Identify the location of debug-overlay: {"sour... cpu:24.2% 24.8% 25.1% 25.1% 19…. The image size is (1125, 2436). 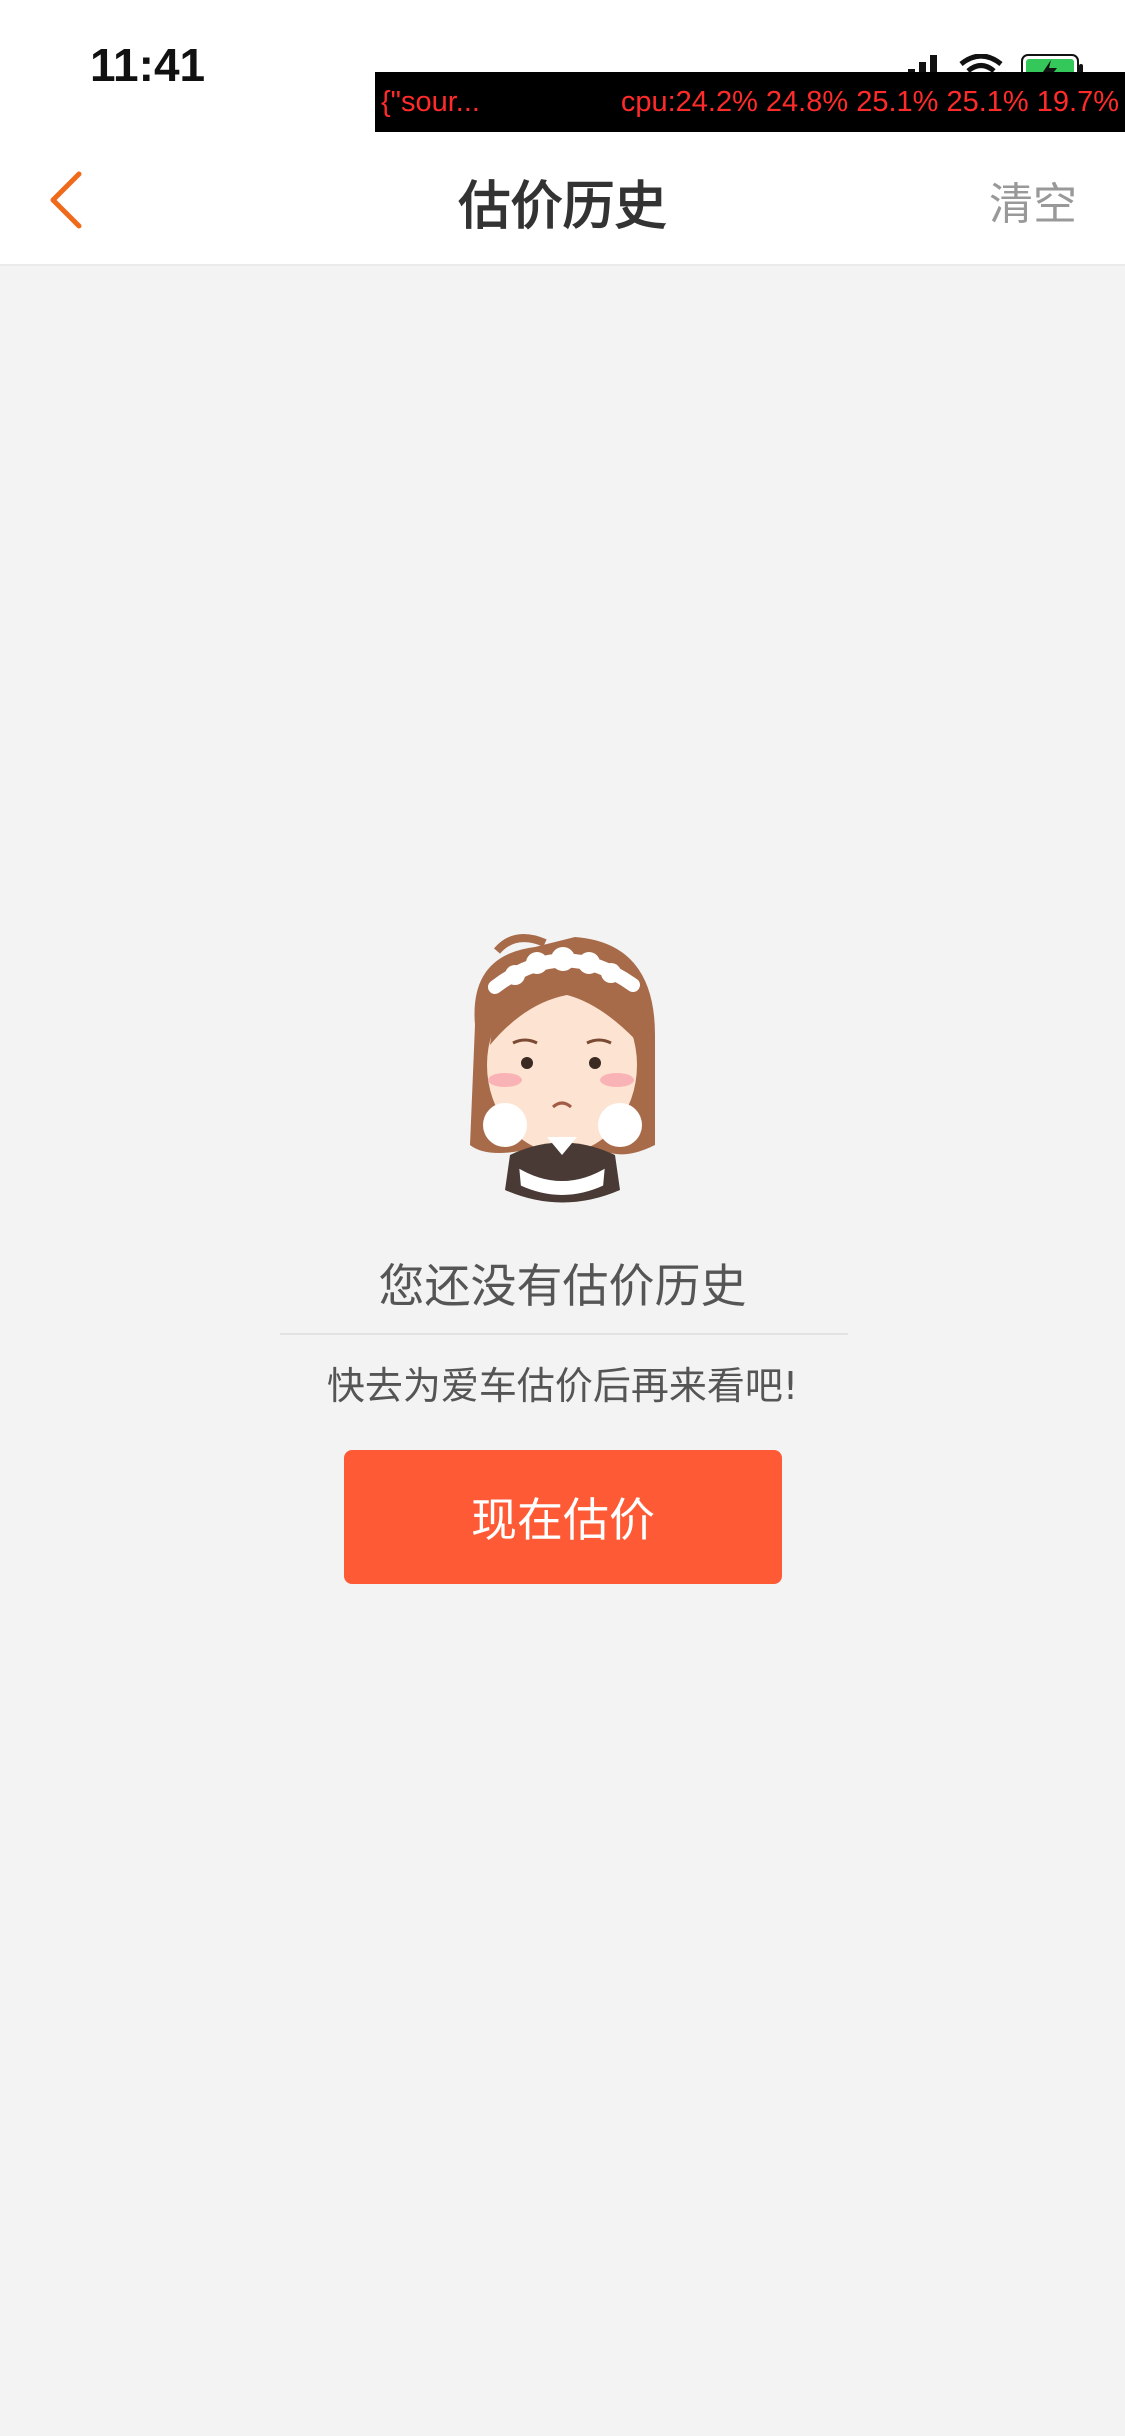
(750, 102).